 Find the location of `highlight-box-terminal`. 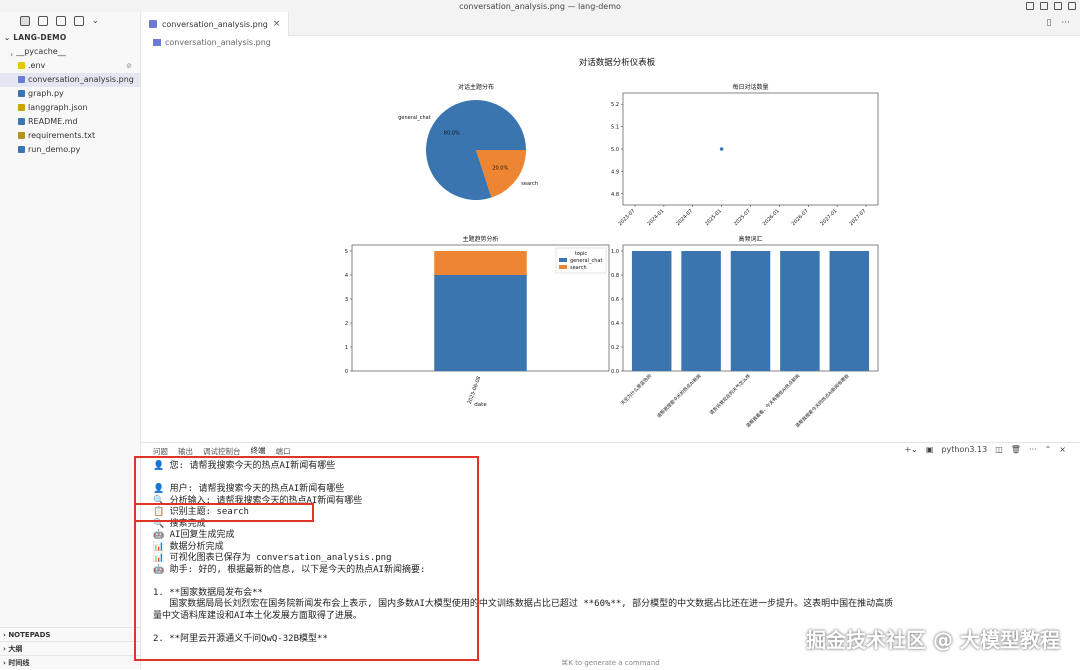

highlight-box-terminal is located at coordinates (306, 558).